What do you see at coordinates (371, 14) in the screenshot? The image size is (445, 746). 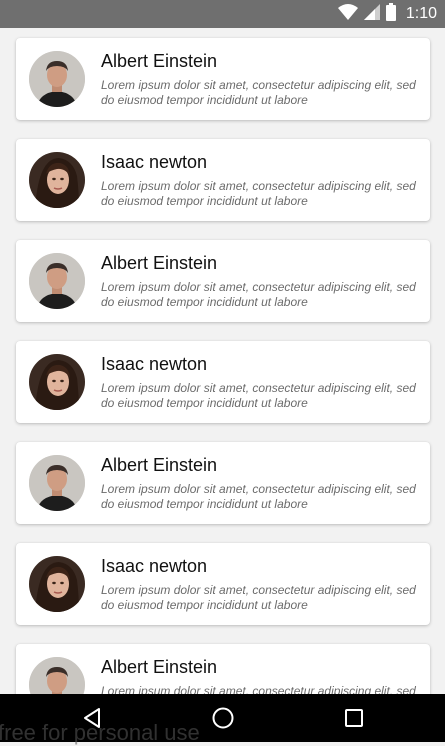 I see `signal-icon` at bounding box center [371, 14].